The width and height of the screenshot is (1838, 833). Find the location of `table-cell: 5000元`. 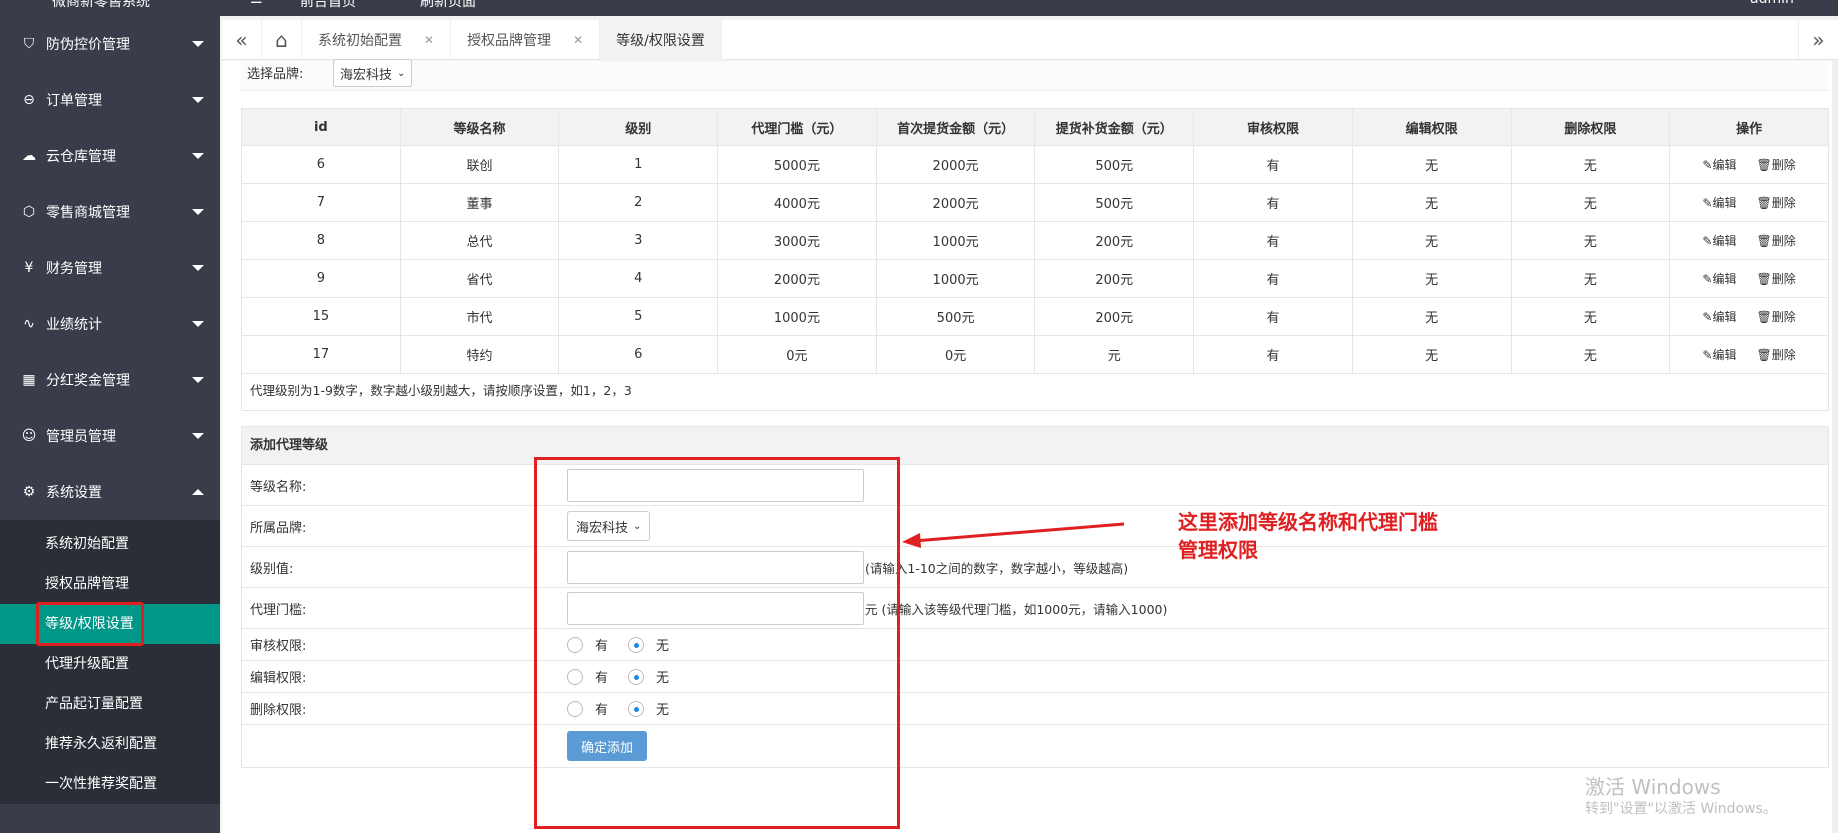

table-cell: 5000元 is located at coordinates (797, 164).